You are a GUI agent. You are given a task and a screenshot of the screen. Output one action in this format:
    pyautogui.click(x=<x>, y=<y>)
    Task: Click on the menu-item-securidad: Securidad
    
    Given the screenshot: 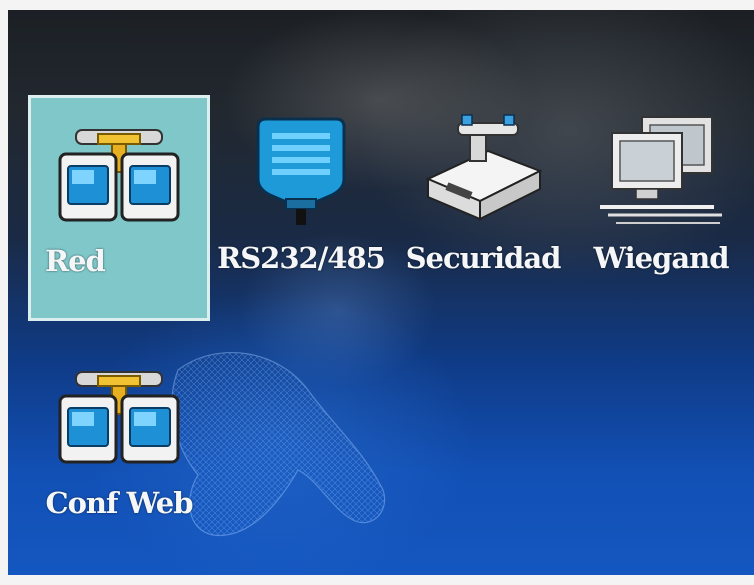 What is the action you would take?
    pyautogui.click(x=483, y=208)
    